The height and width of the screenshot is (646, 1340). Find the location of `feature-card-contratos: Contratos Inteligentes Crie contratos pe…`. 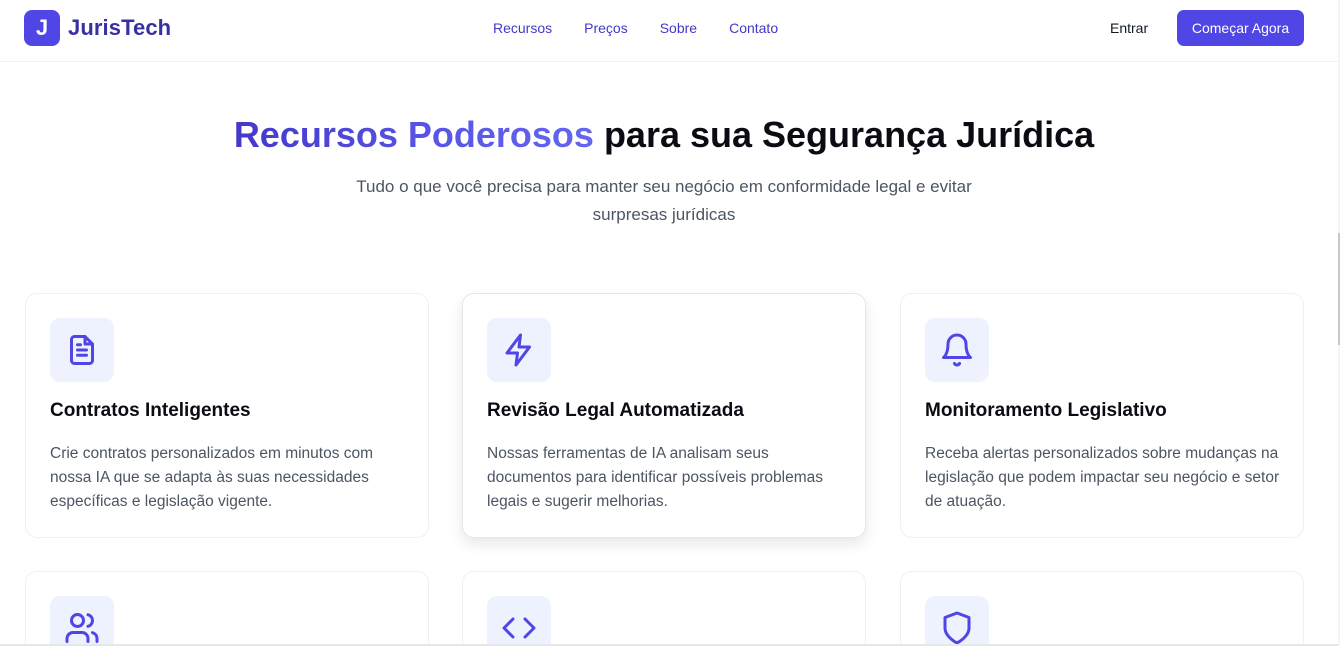

feature-card-contratos: Contratos Inteligentes Crie contratos pe… is located at coordinates (227, 415).